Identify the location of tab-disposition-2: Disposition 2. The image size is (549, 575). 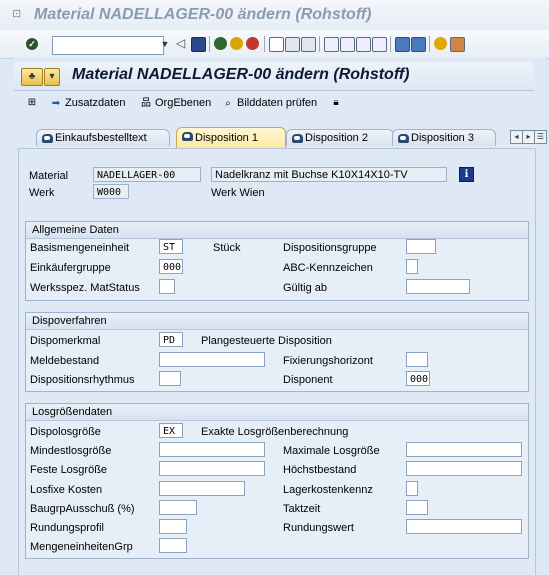
(340, 137).